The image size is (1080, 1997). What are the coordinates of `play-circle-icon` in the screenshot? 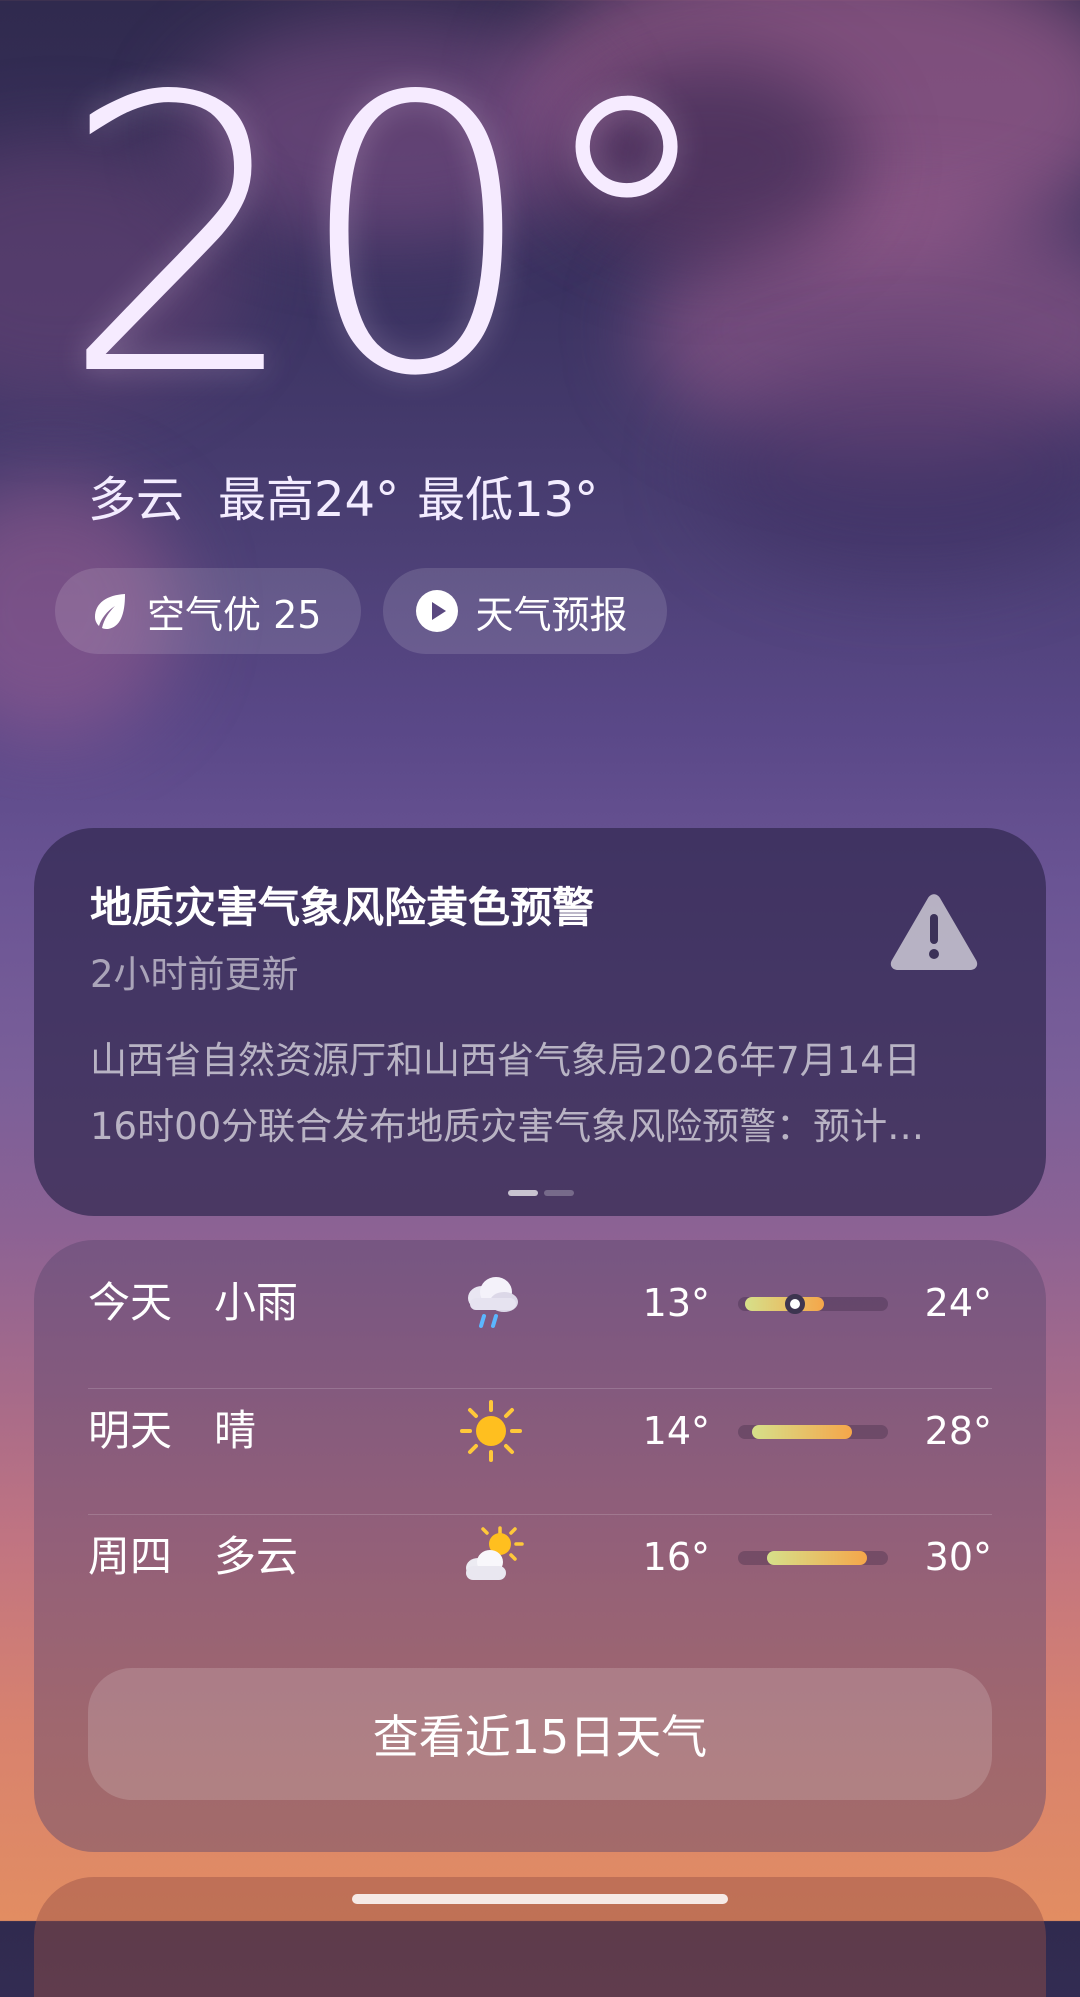 It's located at (437, 611).